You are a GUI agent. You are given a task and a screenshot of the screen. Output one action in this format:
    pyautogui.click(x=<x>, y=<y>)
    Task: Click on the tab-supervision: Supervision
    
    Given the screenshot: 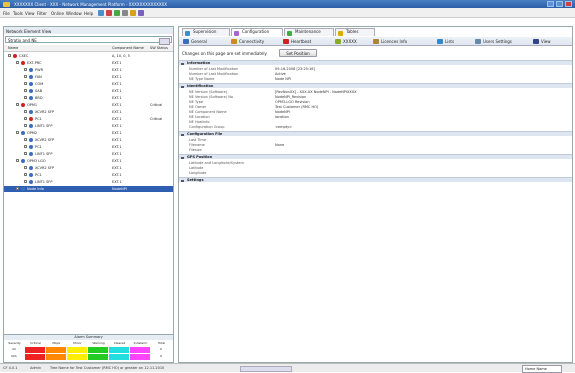 What is the action you would take?
    pyautogui.click(x=206, y=32)
    